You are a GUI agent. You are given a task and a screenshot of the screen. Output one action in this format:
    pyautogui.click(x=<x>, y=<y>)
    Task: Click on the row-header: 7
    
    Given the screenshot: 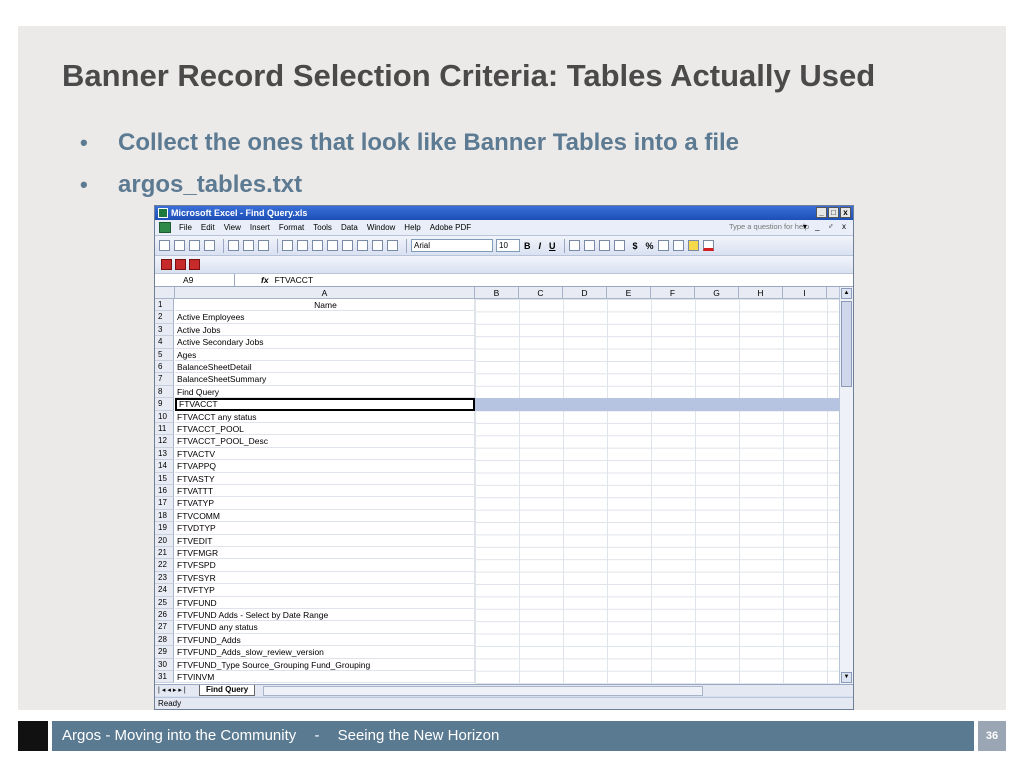 What is the action you would take?
    pyautogui.click(x=164, y=379)
    